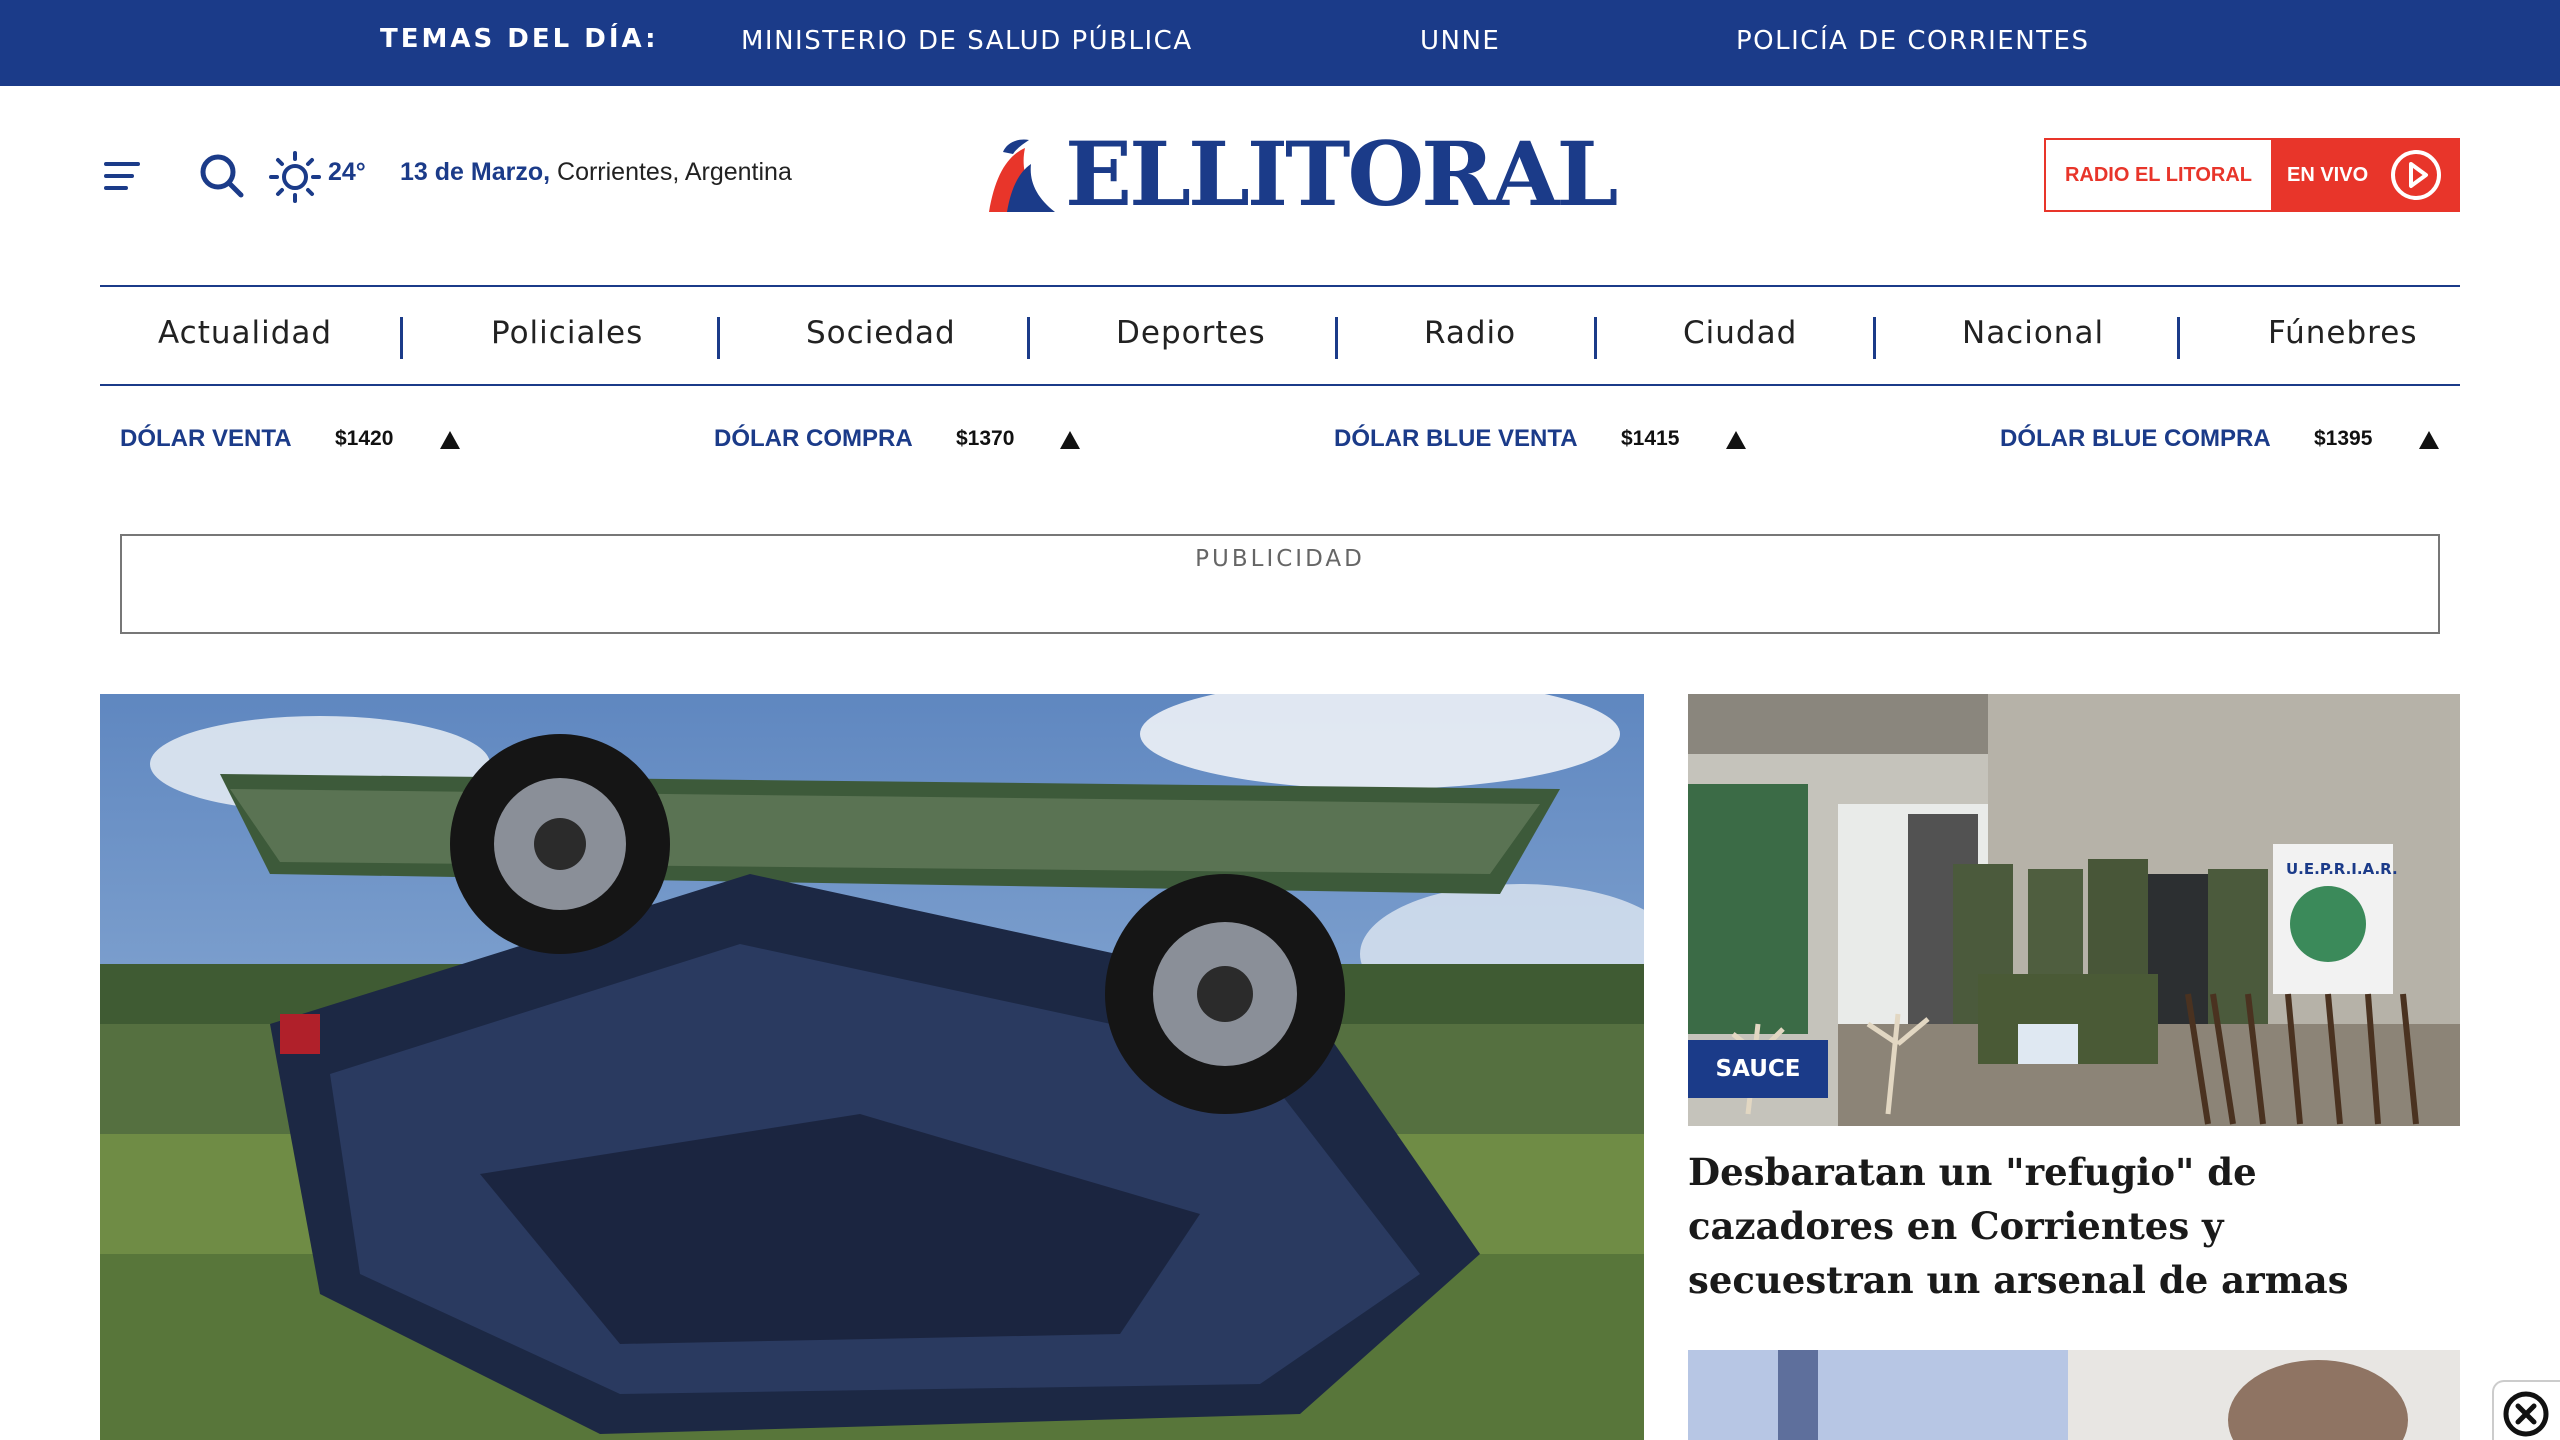 Image resolution: width=2560 pixels, height=1440 pixels. Describe the element at coordinates (475, 172) in the screenshot. I see `date: 13 de Marzo,` at that location.